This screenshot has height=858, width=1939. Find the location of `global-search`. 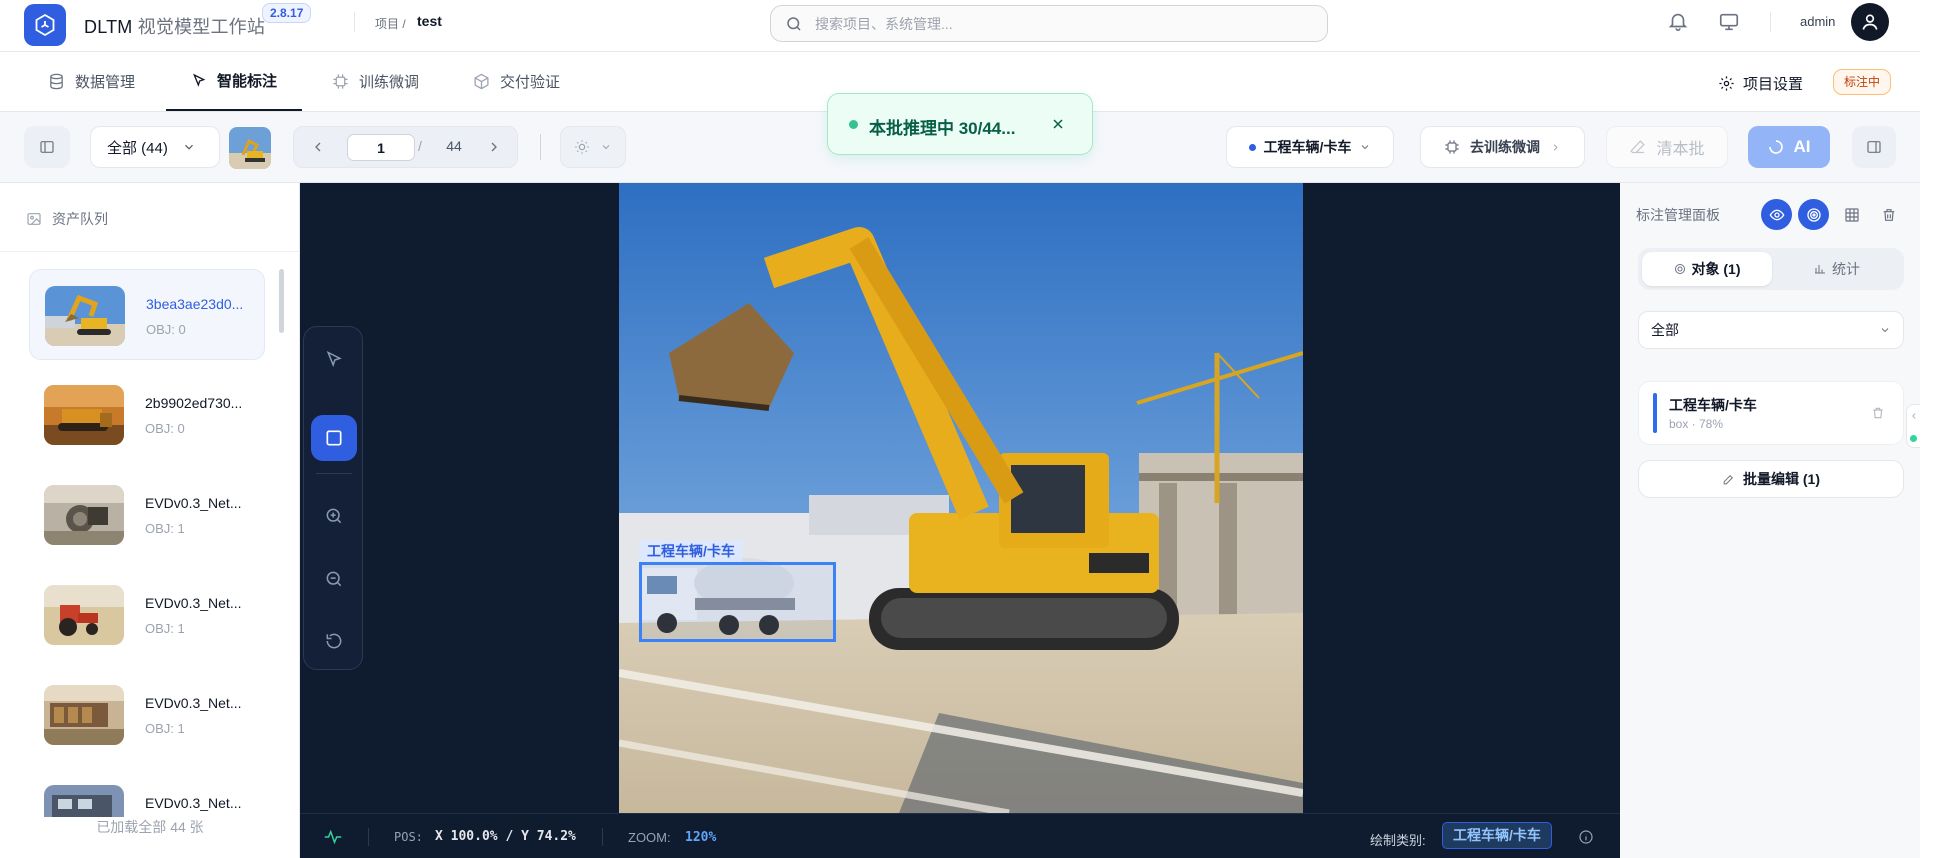

global-search is located at coordinates (1049, 23).